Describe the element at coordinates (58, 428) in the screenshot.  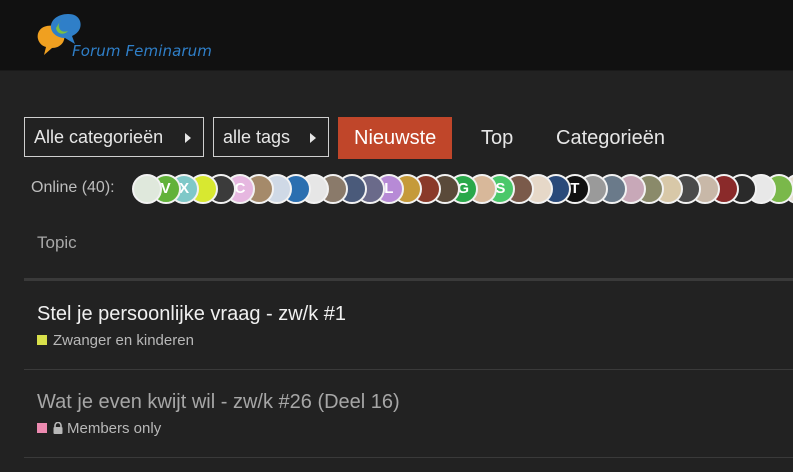
I see `lock-icon` at that location.